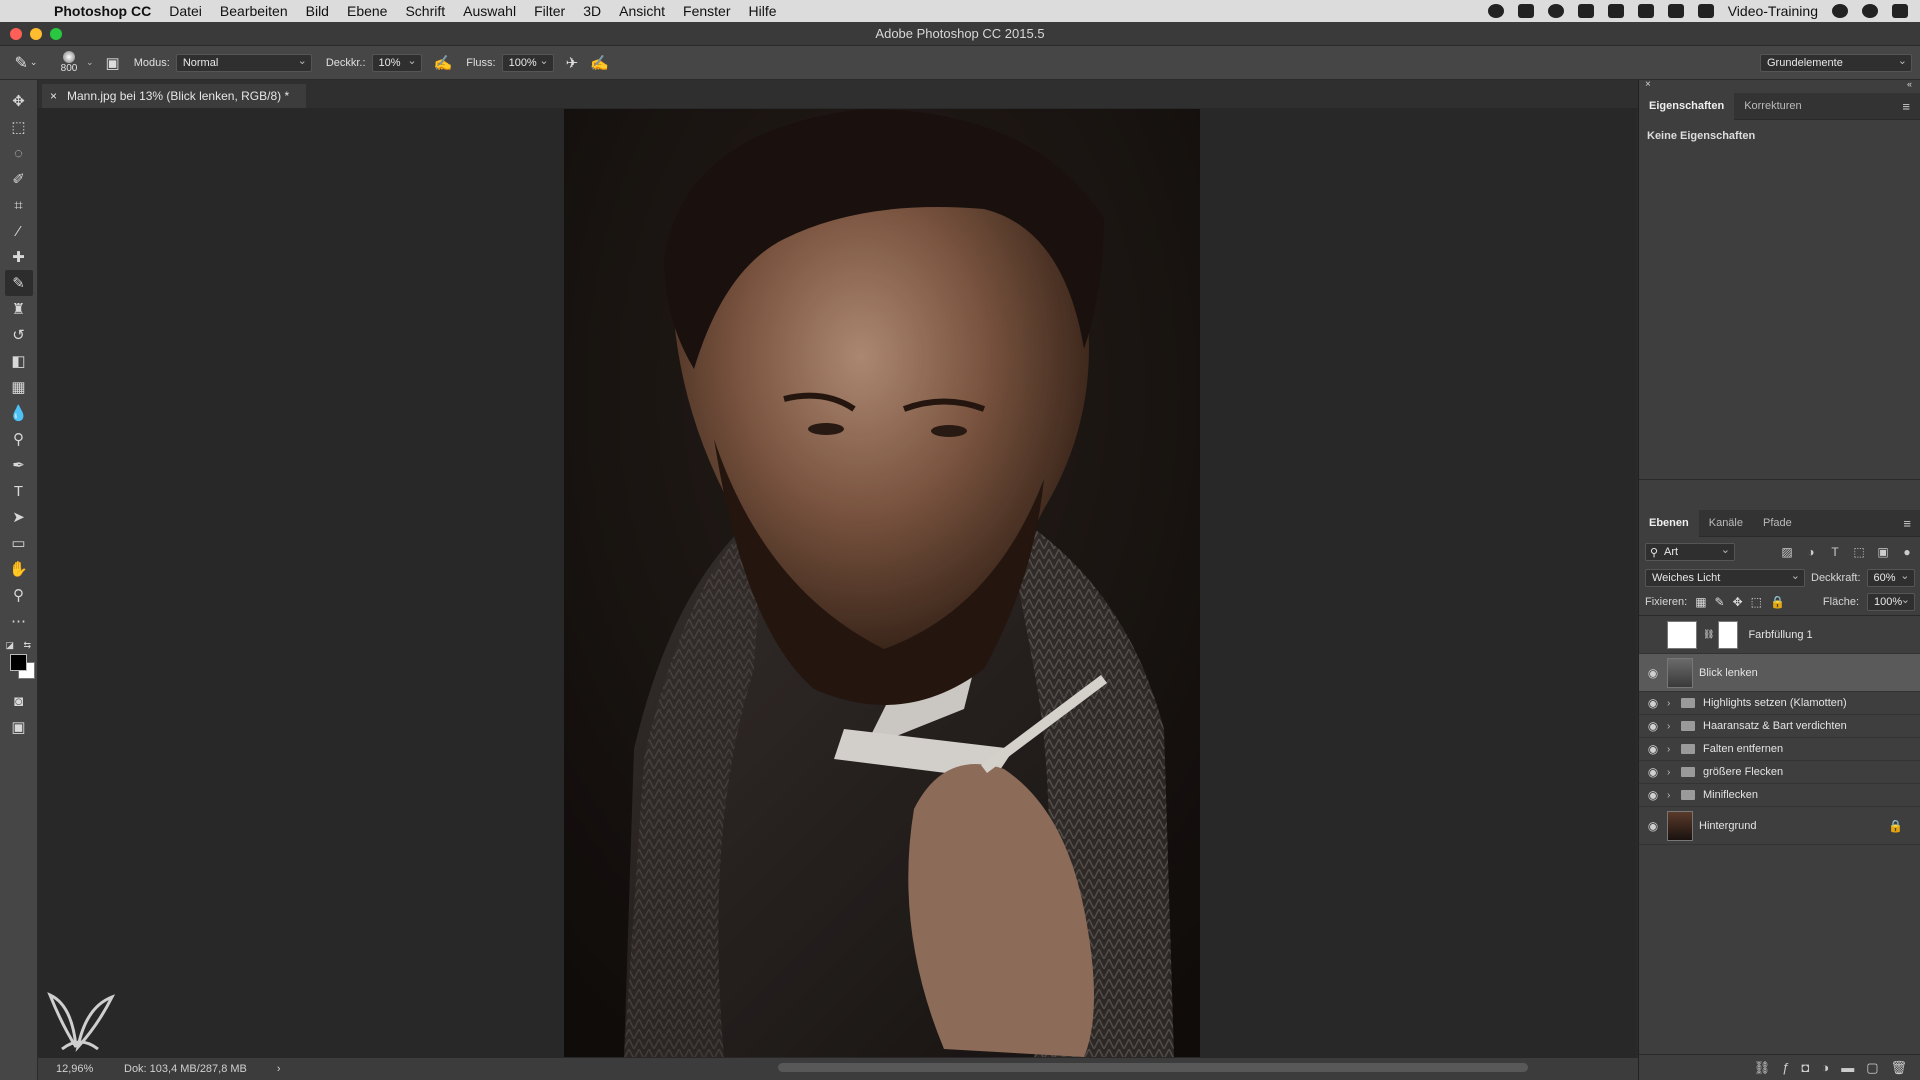 Image resolution: width=1920 pixels, height=1080 pixels. What do you see at coordinates (19, 465) in the screenshot?
I see `pen-tool-icon: ✒` at bounding box center [19, 465].